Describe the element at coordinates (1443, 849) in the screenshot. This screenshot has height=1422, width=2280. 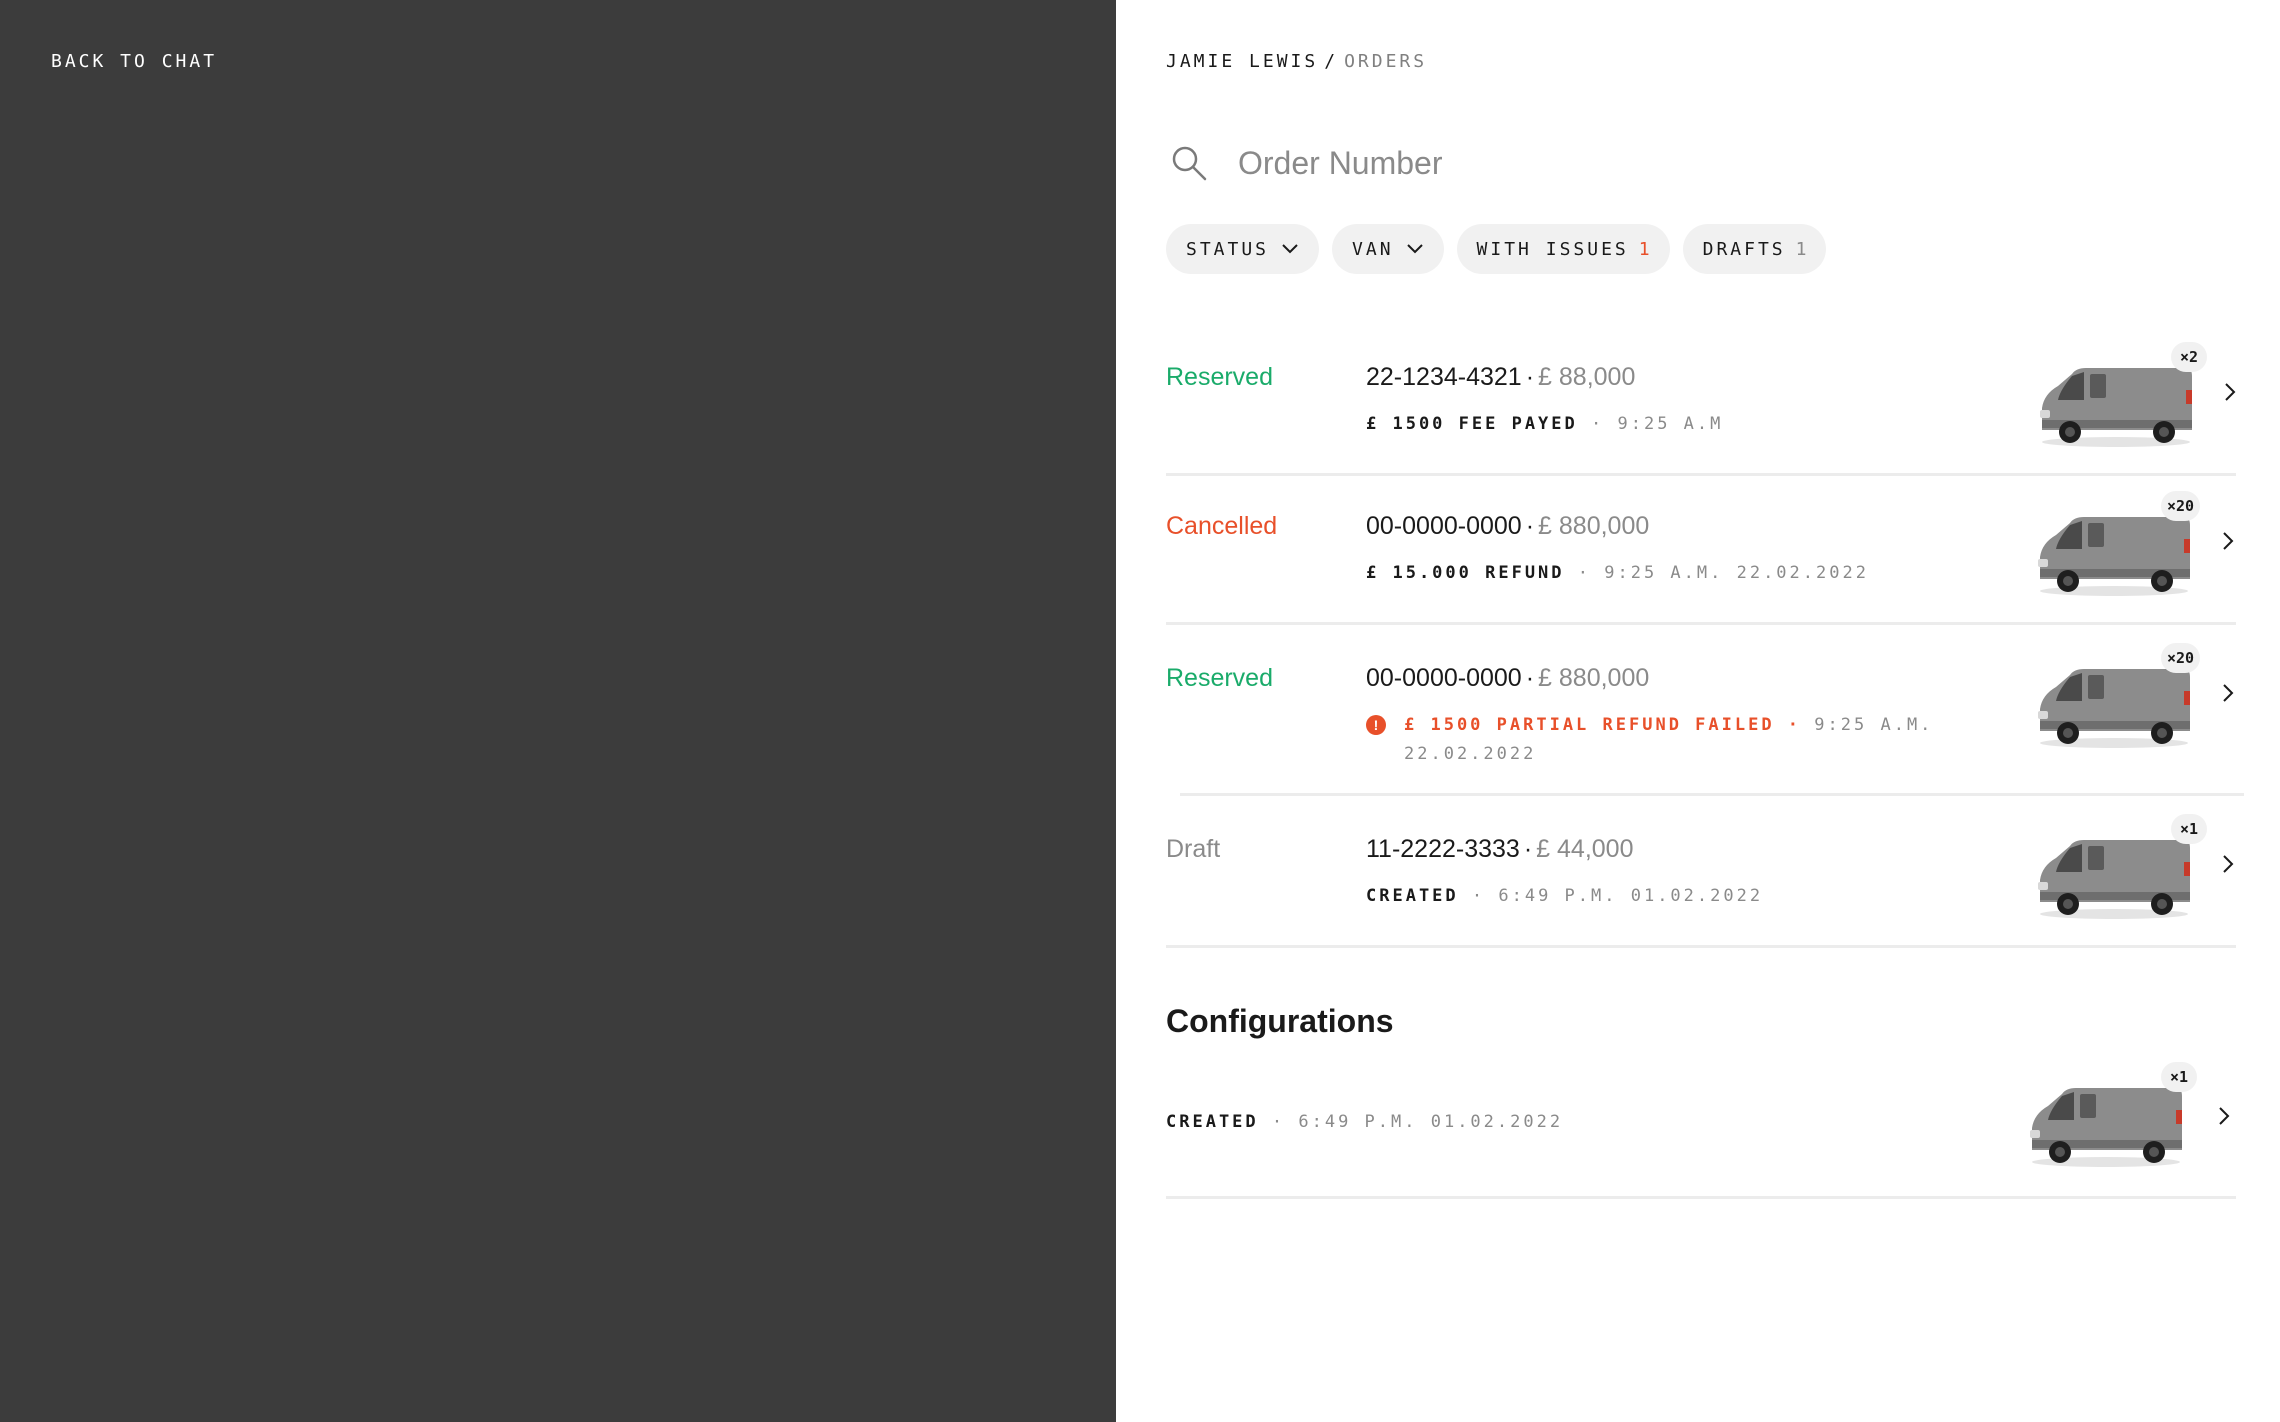
I see `order-number: 11-2222-3333` at that location.